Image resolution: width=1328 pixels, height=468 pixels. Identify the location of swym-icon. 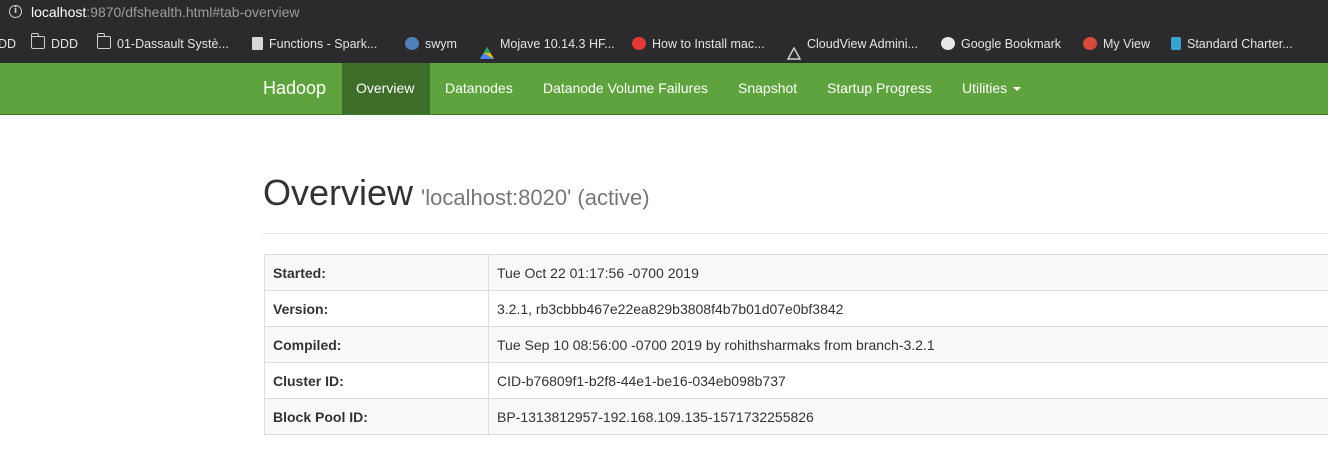
(412, 44).